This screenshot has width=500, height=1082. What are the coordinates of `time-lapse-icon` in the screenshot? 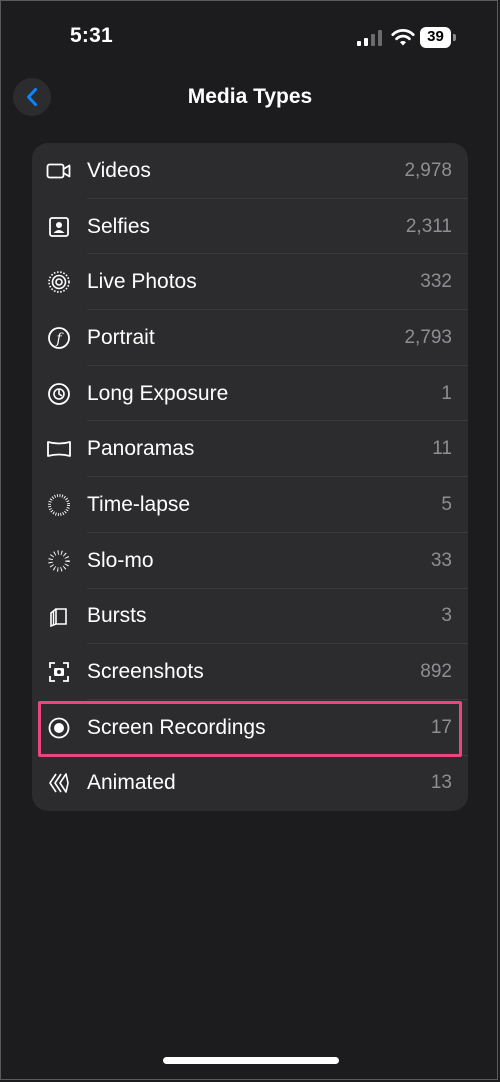 It's located at (59, 505).